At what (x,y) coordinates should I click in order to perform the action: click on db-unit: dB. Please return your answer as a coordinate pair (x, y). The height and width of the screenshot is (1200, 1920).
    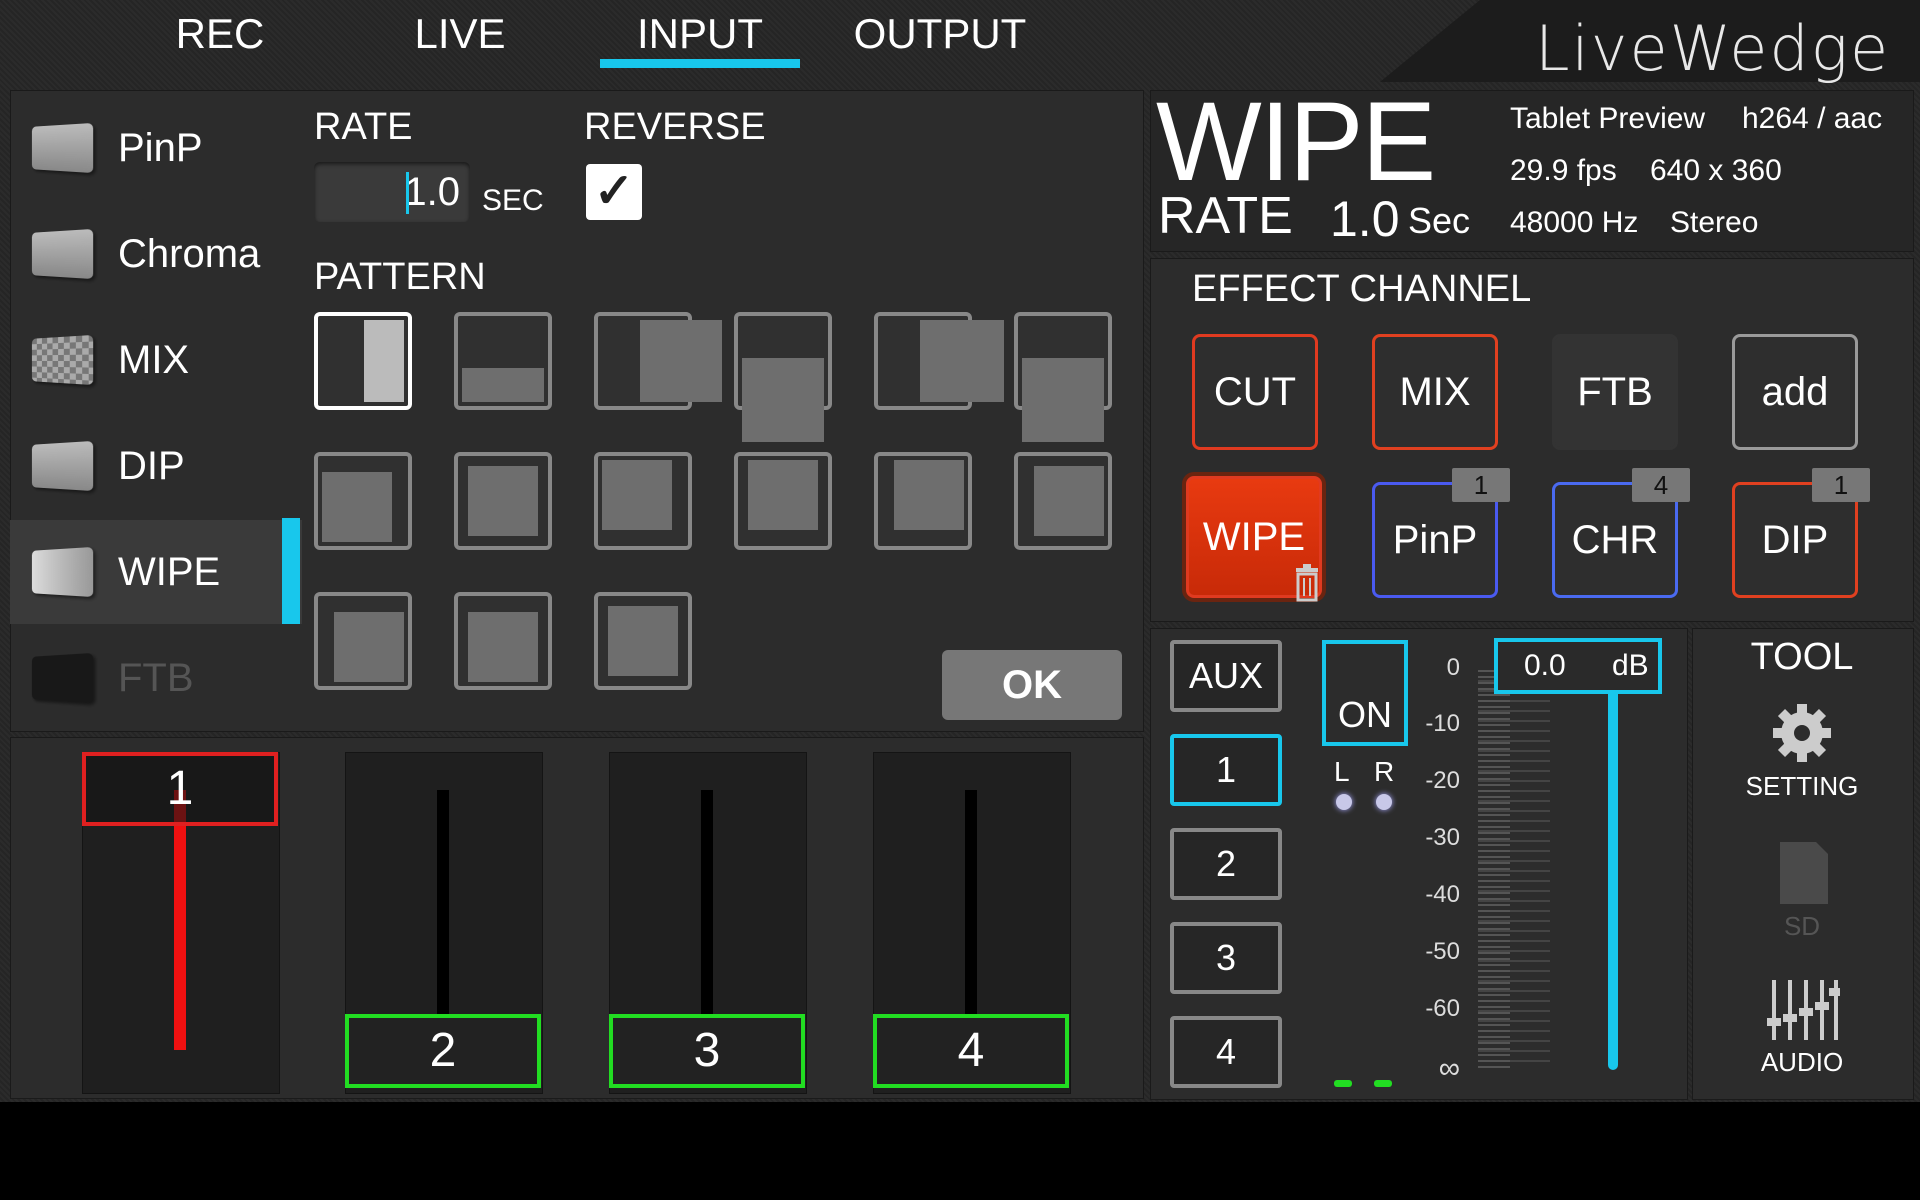
    Looking at the image, I should click on (1630, 665).